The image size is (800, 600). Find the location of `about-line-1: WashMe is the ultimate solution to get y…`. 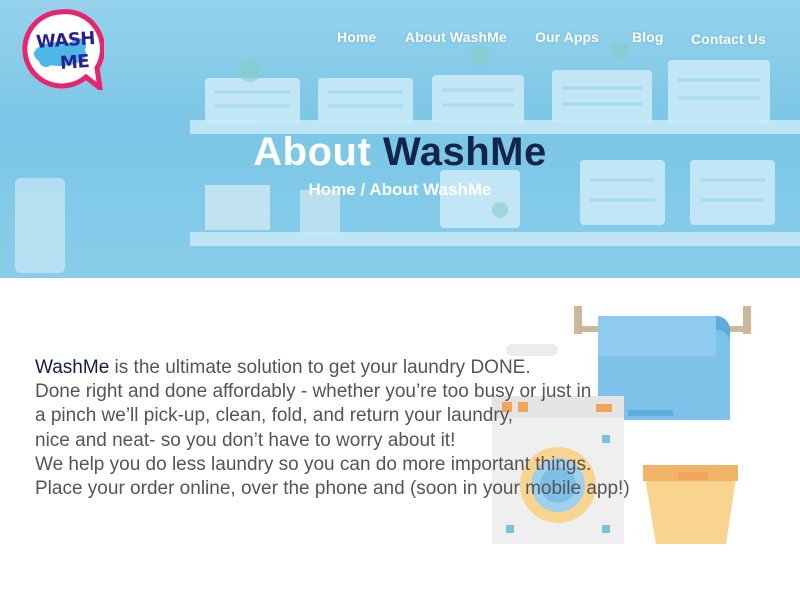

about-line-1: WashMe is the ultimate solution to get y… is located at coordinates (395, 368).